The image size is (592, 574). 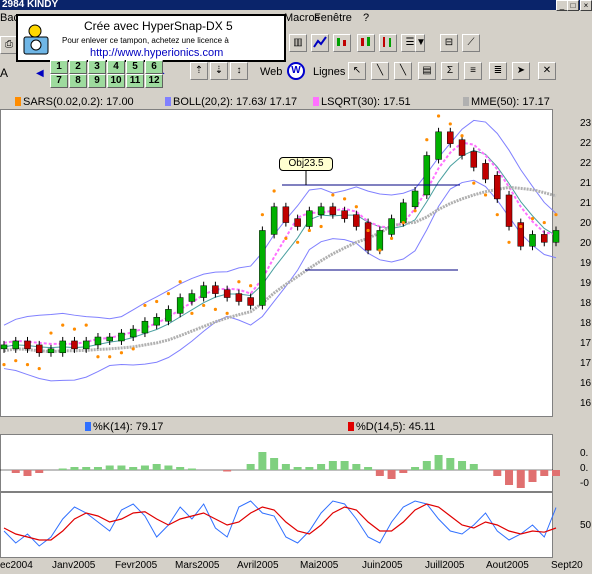 I want to click on x-axis-label: Juill2005, so click(x=445, y=565).